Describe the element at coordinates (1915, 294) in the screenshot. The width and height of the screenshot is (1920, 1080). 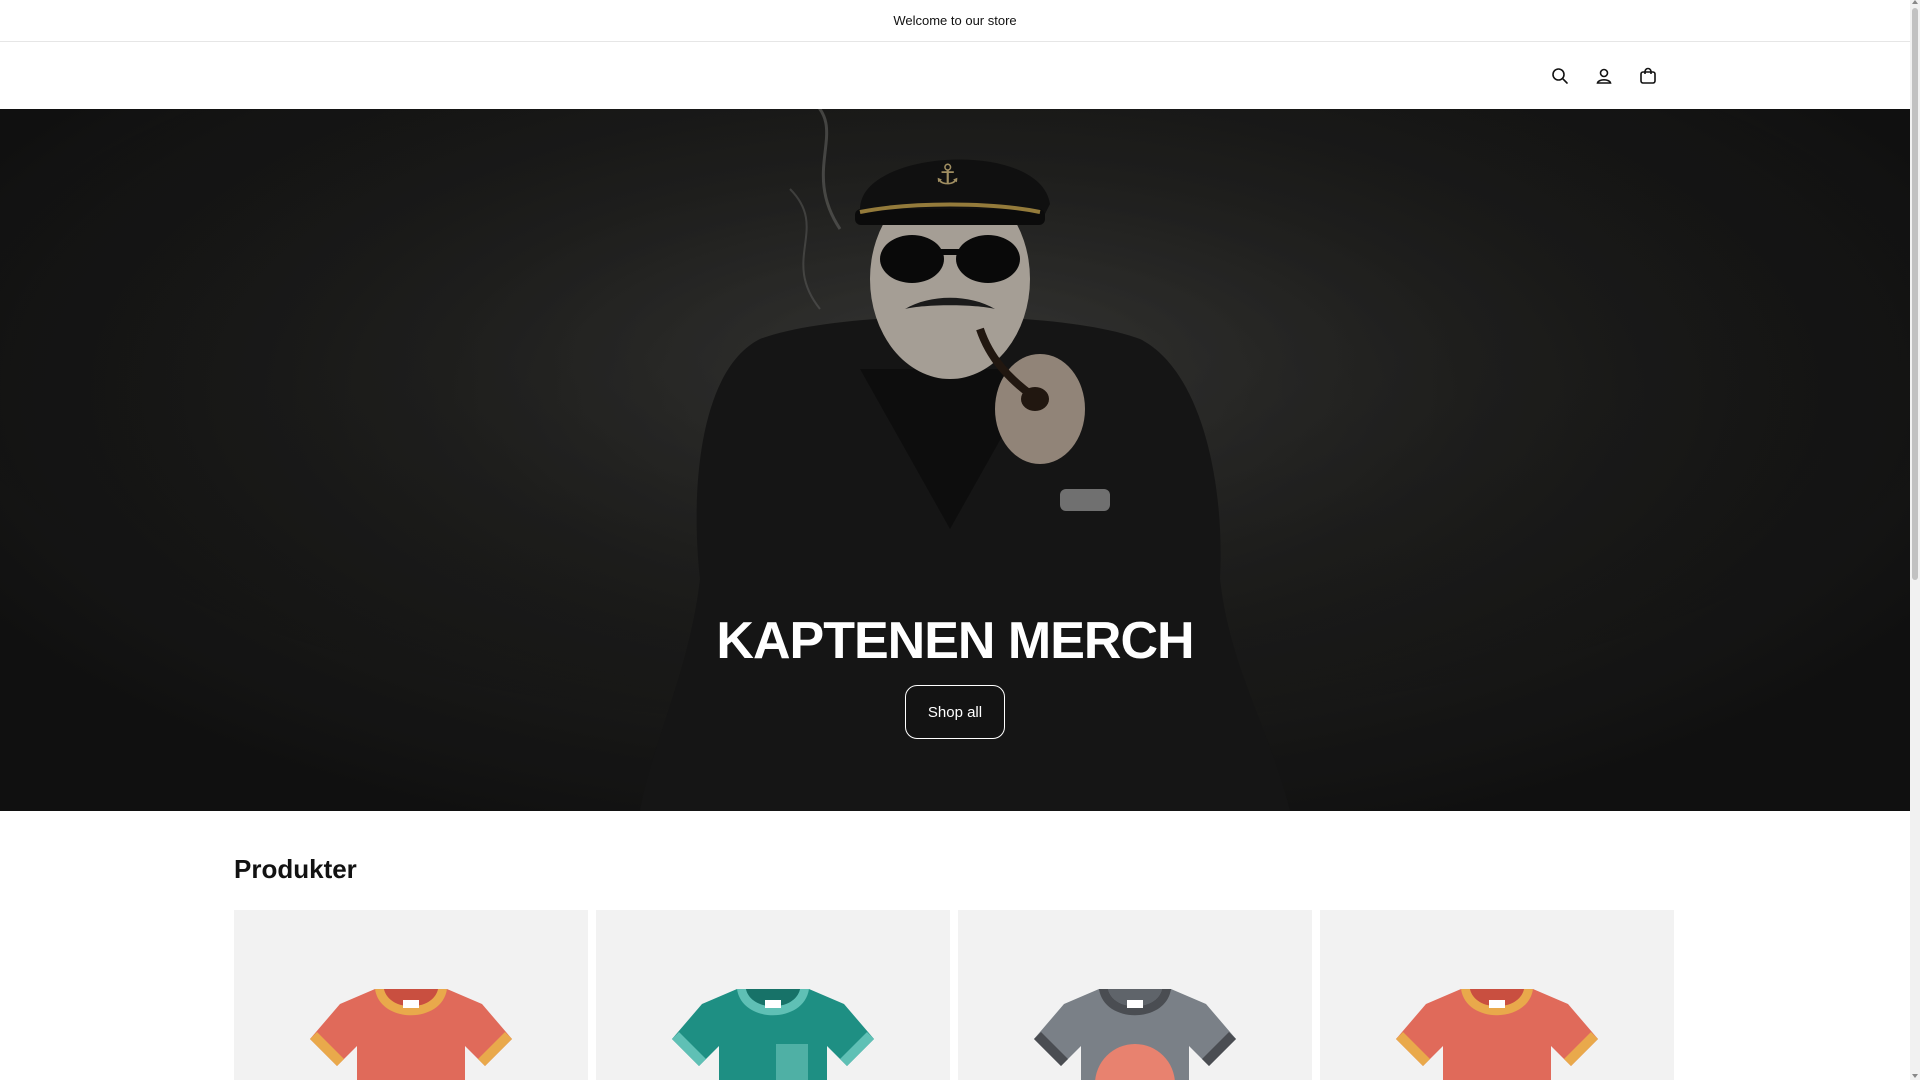
I see `scroll-thumb` at that location.